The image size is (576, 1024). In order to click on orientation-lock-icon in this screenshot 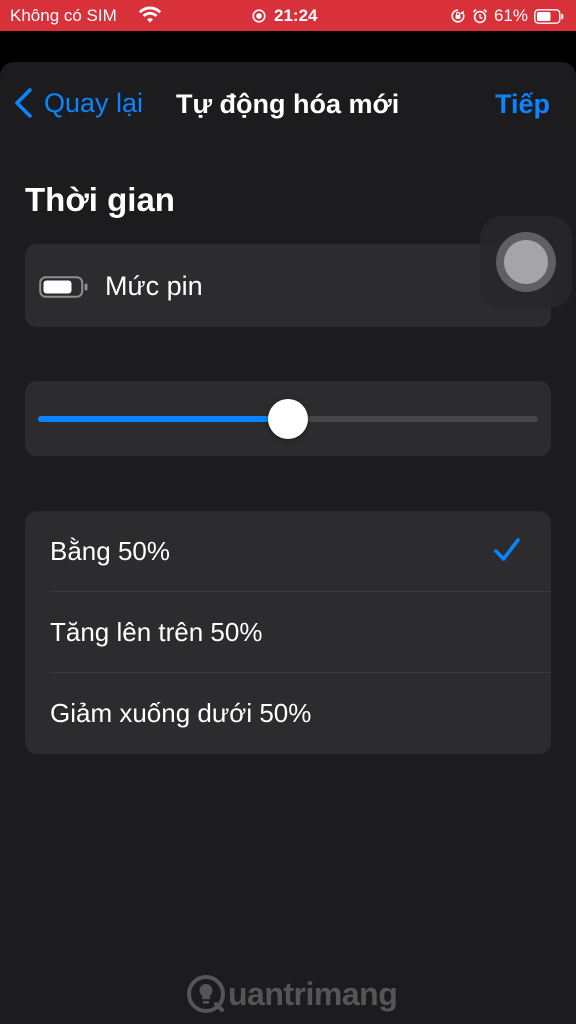, I will do `click(458, 16)`.